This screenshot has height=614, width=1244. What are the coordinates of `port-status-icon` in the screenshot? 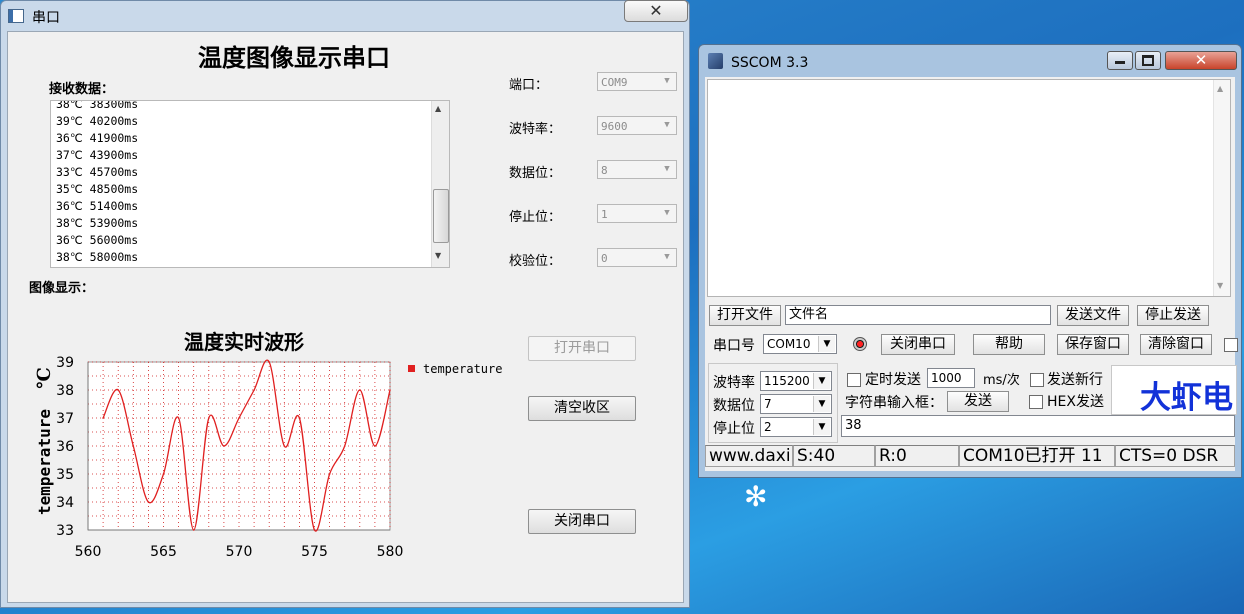 It's located at (860, 344).